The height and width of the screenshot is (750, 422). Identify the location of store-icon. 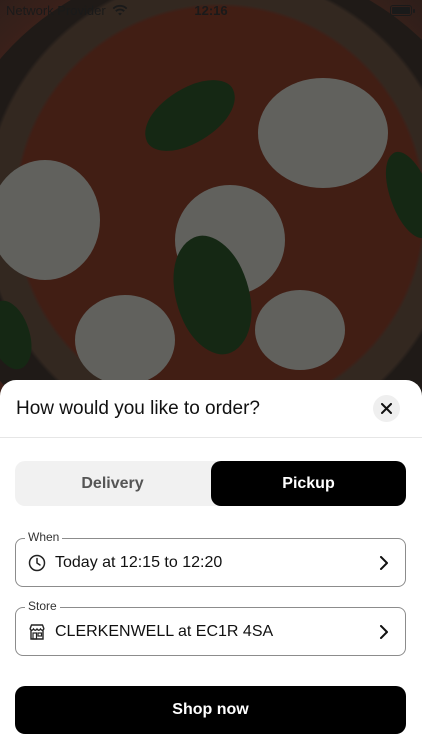
(37, 632).